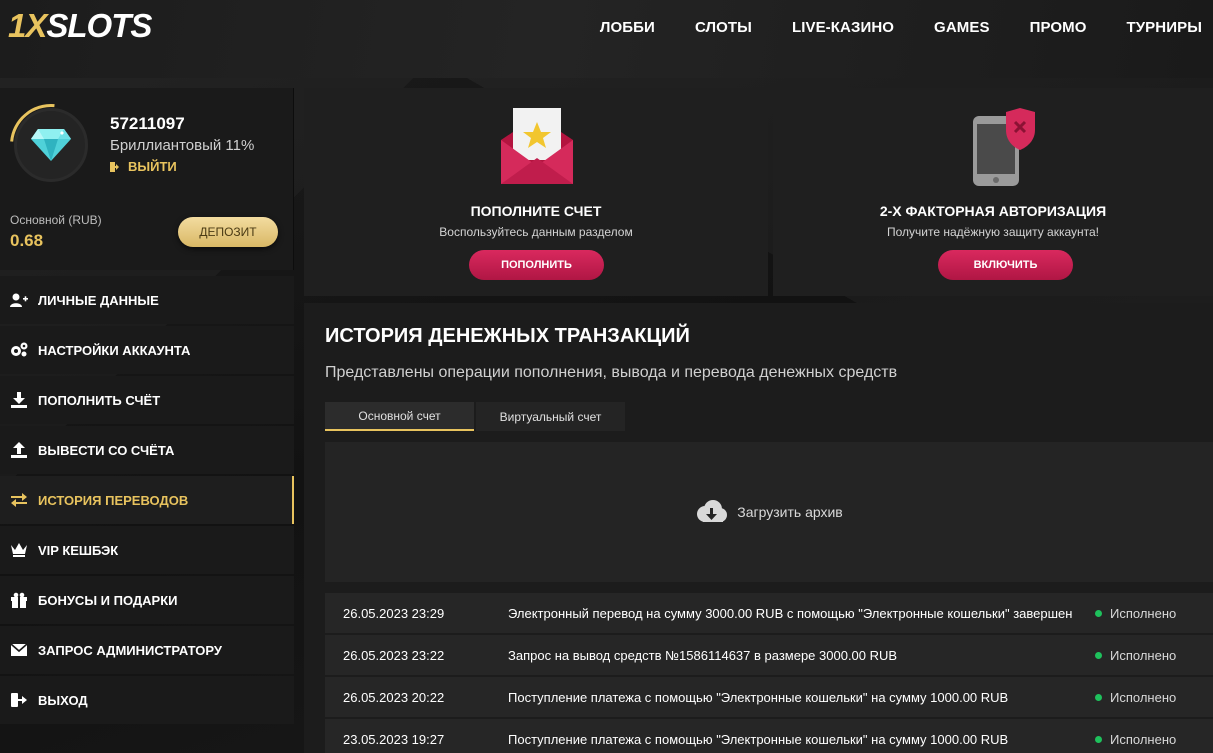  What do you see at coordinates (19, 600) in the screenshot?
I see `gift-icon` at bounding box center [19, 600].